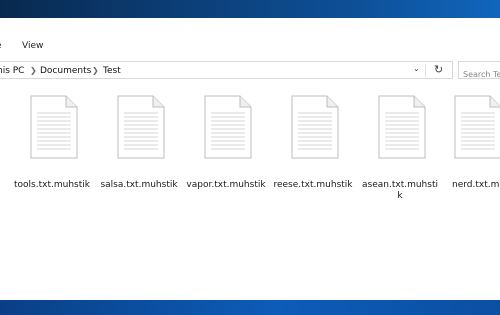  What do you see at coordinates (32, 46) in the screenshot?
I see `ribbon-tab-view: View` at bounding box center [32, 46].